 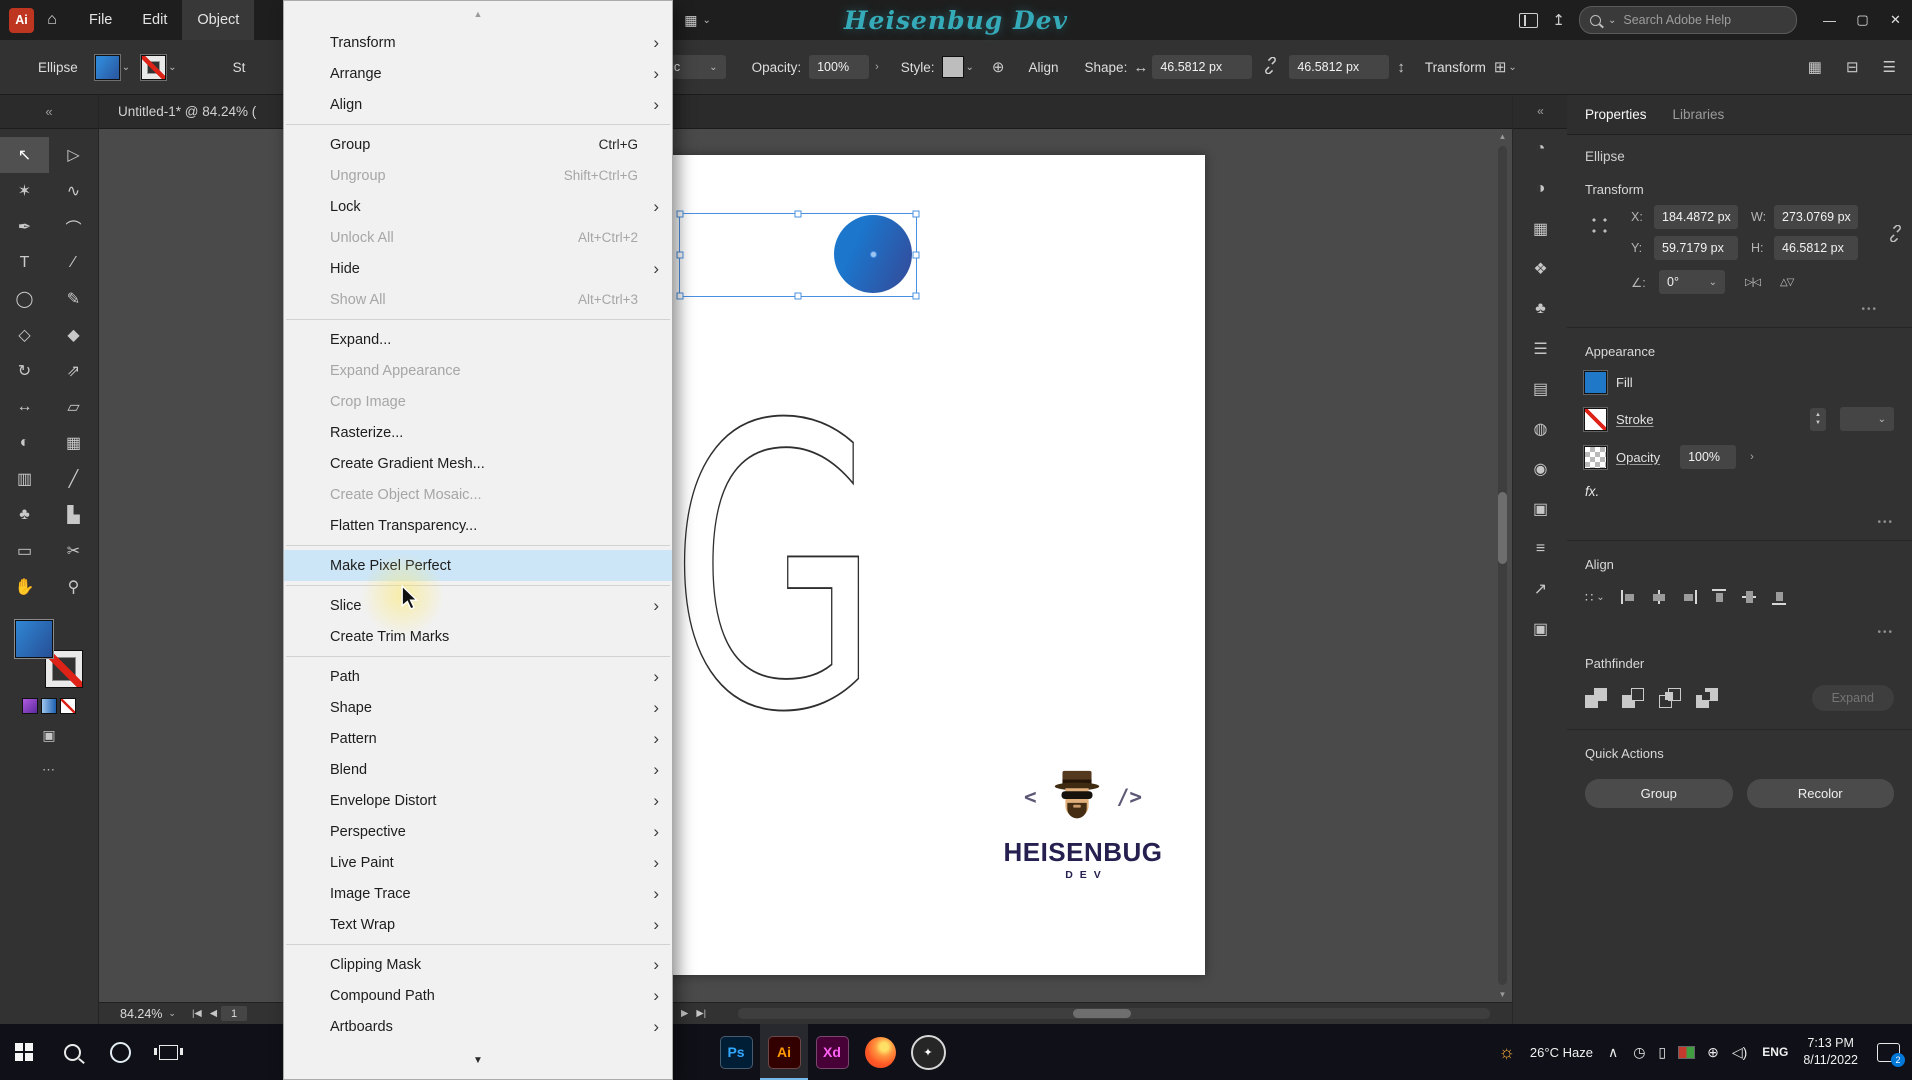 I want to click on effects-button: fx., so click(x=1739, y=491).